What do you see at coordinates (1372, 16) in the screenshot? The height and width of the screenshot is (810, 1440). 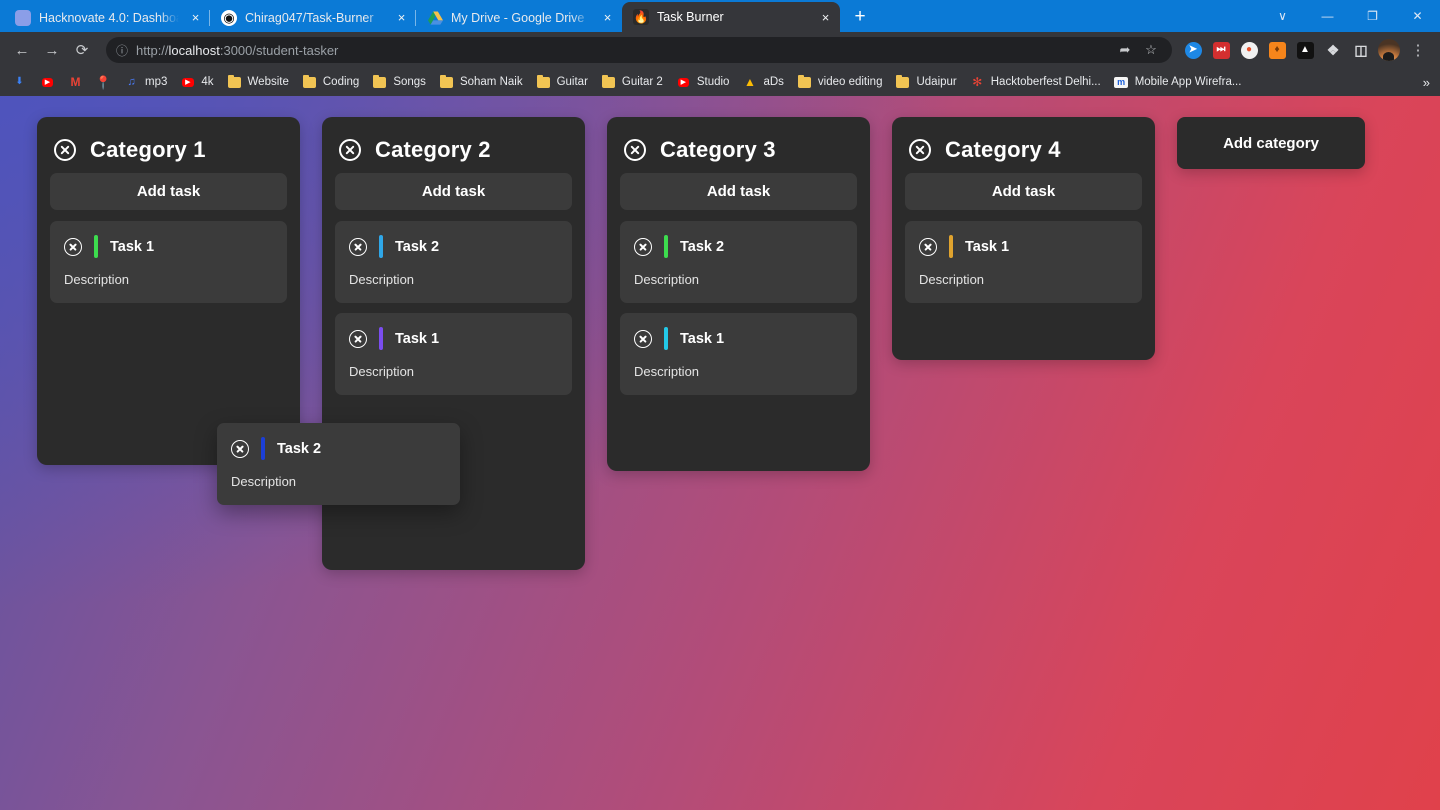 I see `maximize-button: ❐` at bounding box center [1372, 16].